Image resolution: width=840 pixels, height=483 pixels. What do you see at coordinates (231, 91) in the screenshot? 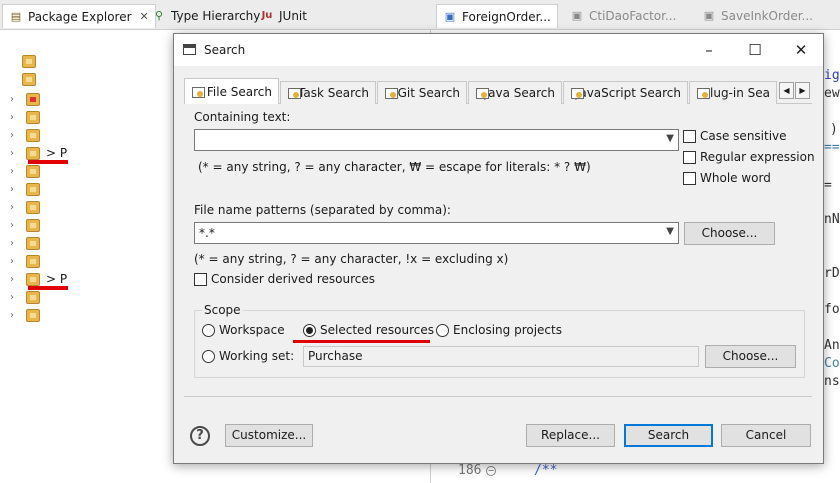
I see `tab-file-search: File Search` at bounding box center [231, 91].